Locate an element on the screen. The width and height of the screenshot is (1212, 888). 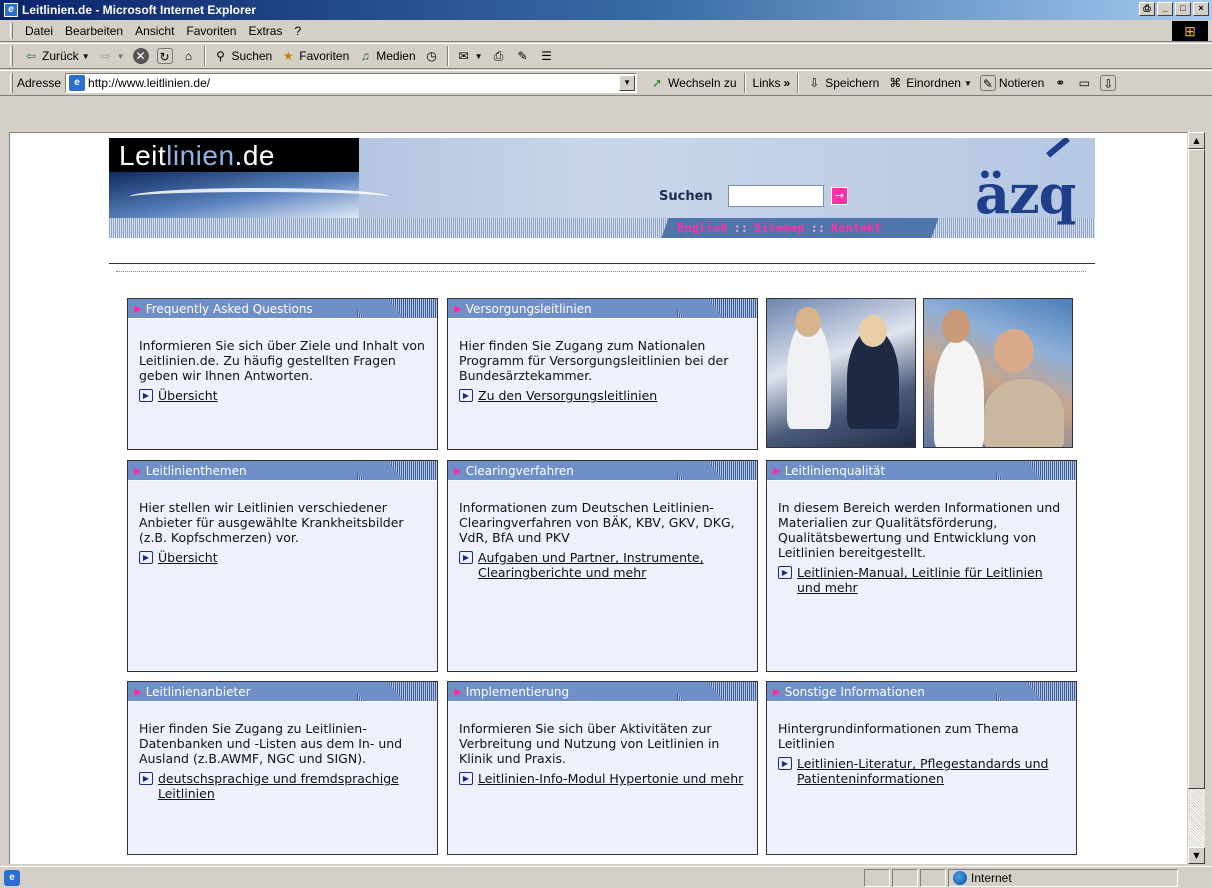
status-cell is located at coordinates (877, 877).